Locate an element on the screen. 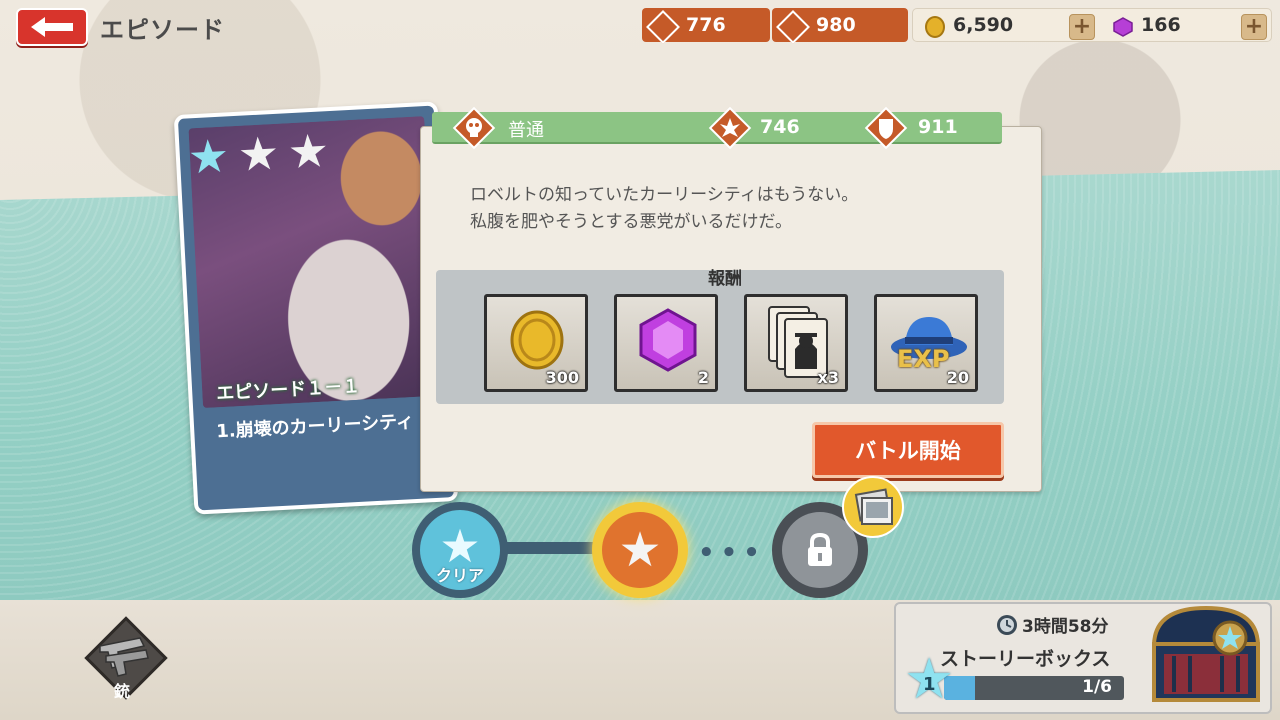 The image size is (1280, 720). reward-title: 報酬 is located at coordinates (725, 279).